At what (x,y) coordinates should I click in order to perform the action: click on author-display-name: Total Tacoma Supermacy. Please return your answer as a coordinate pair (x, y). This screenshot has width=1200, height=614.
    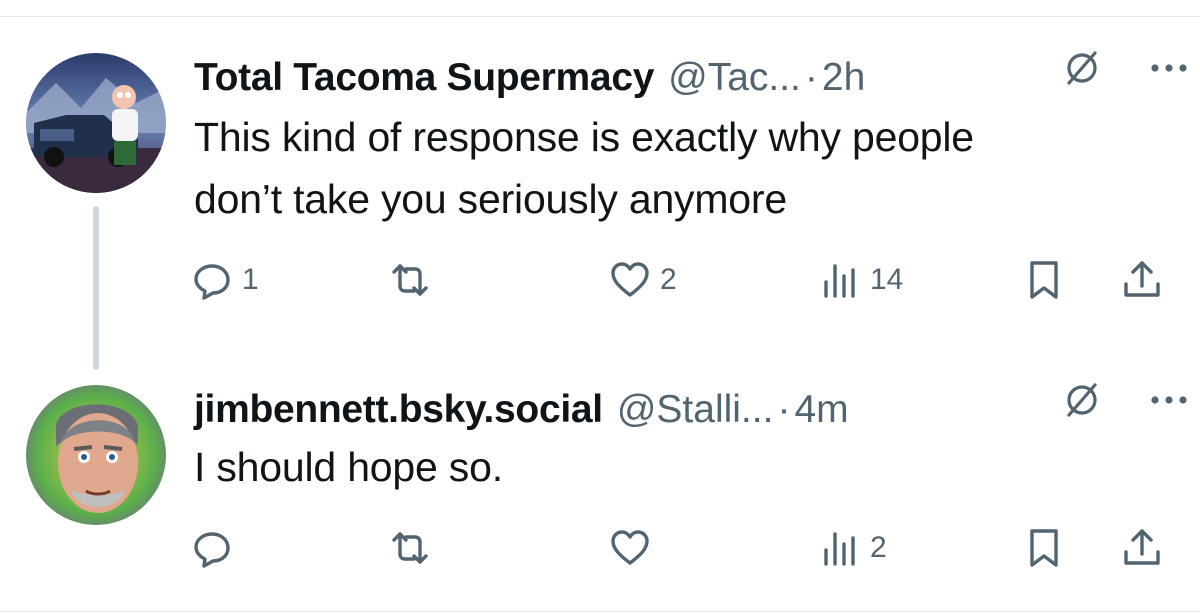
    Looking at the image, I should click on (424, 78).